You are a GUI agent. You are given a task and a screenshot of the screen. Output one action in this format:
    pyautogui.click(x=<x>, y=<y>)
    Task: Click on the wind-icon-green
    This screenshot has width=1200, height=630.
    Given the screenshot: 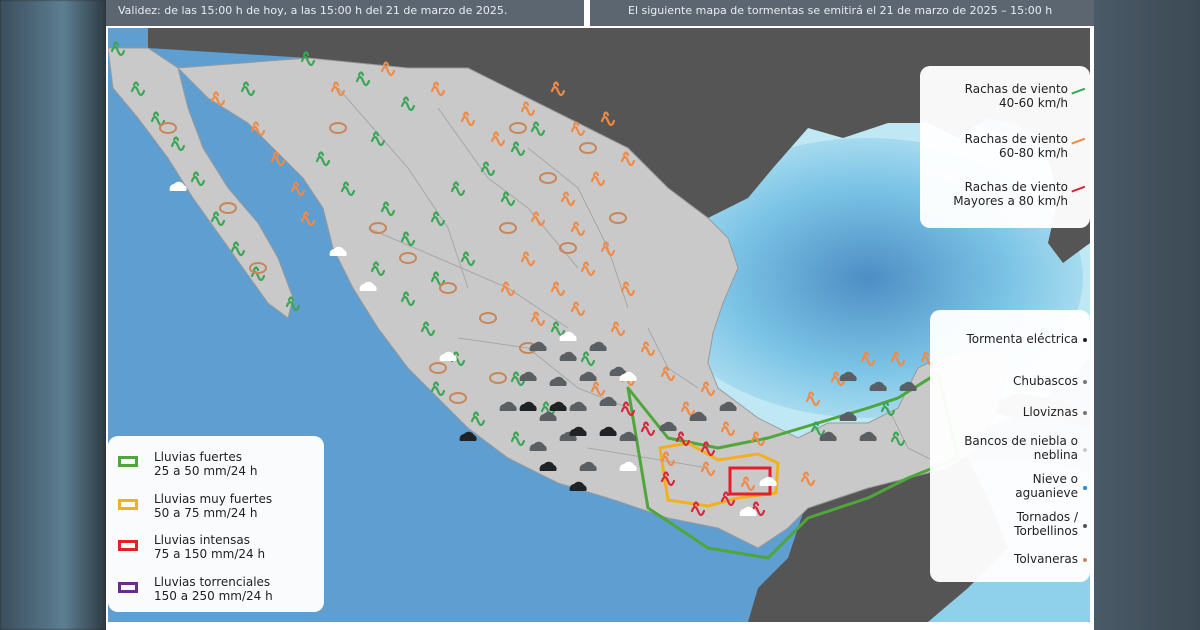 What is the action you would take?
    pyautogui.click(x=1079, y=93)
    